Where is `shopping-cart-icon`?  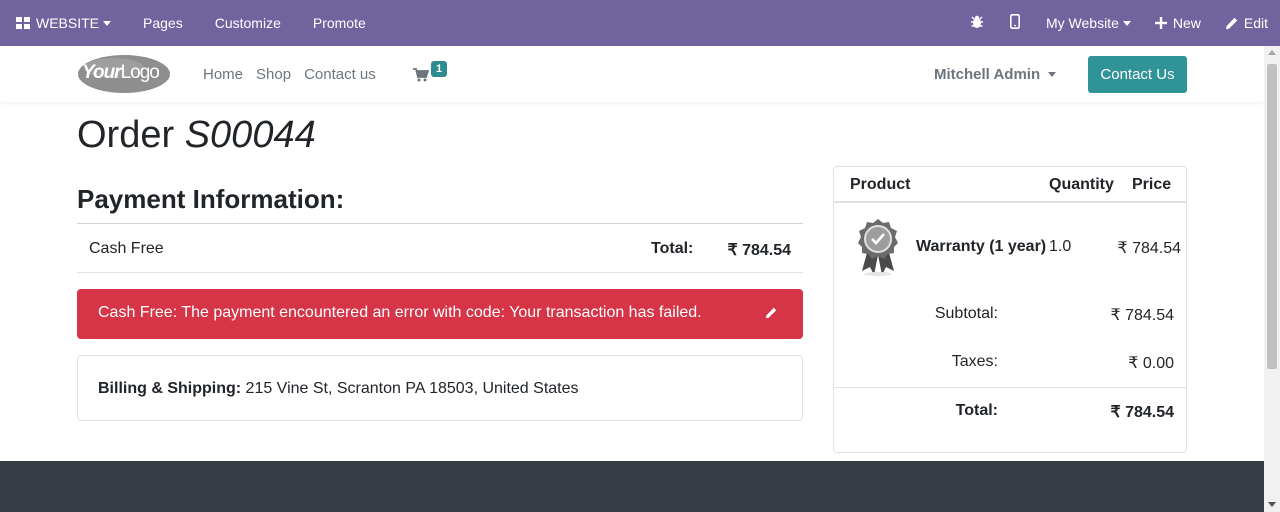 shopping-cart-icon is located at coordinates (421, 77).